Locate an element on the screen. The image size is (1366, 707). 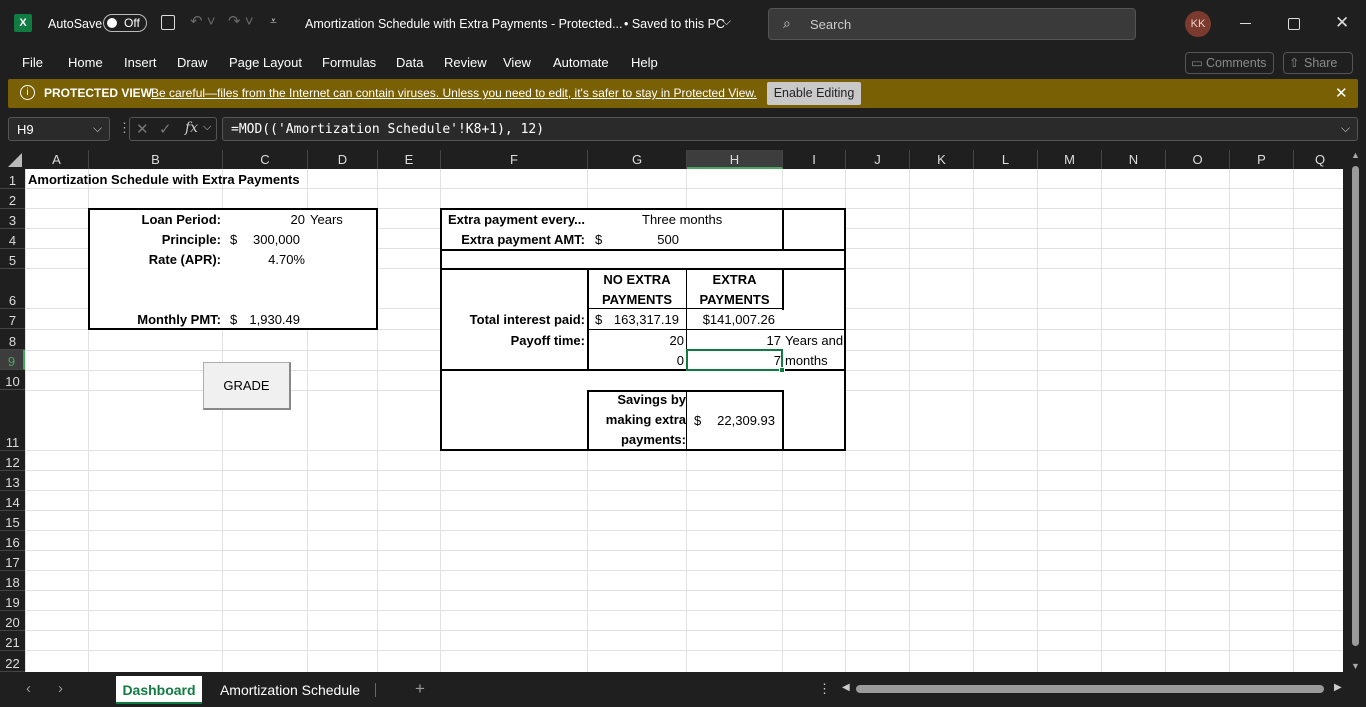
autosave-toggle: Off is located at coordinates (125, 23).